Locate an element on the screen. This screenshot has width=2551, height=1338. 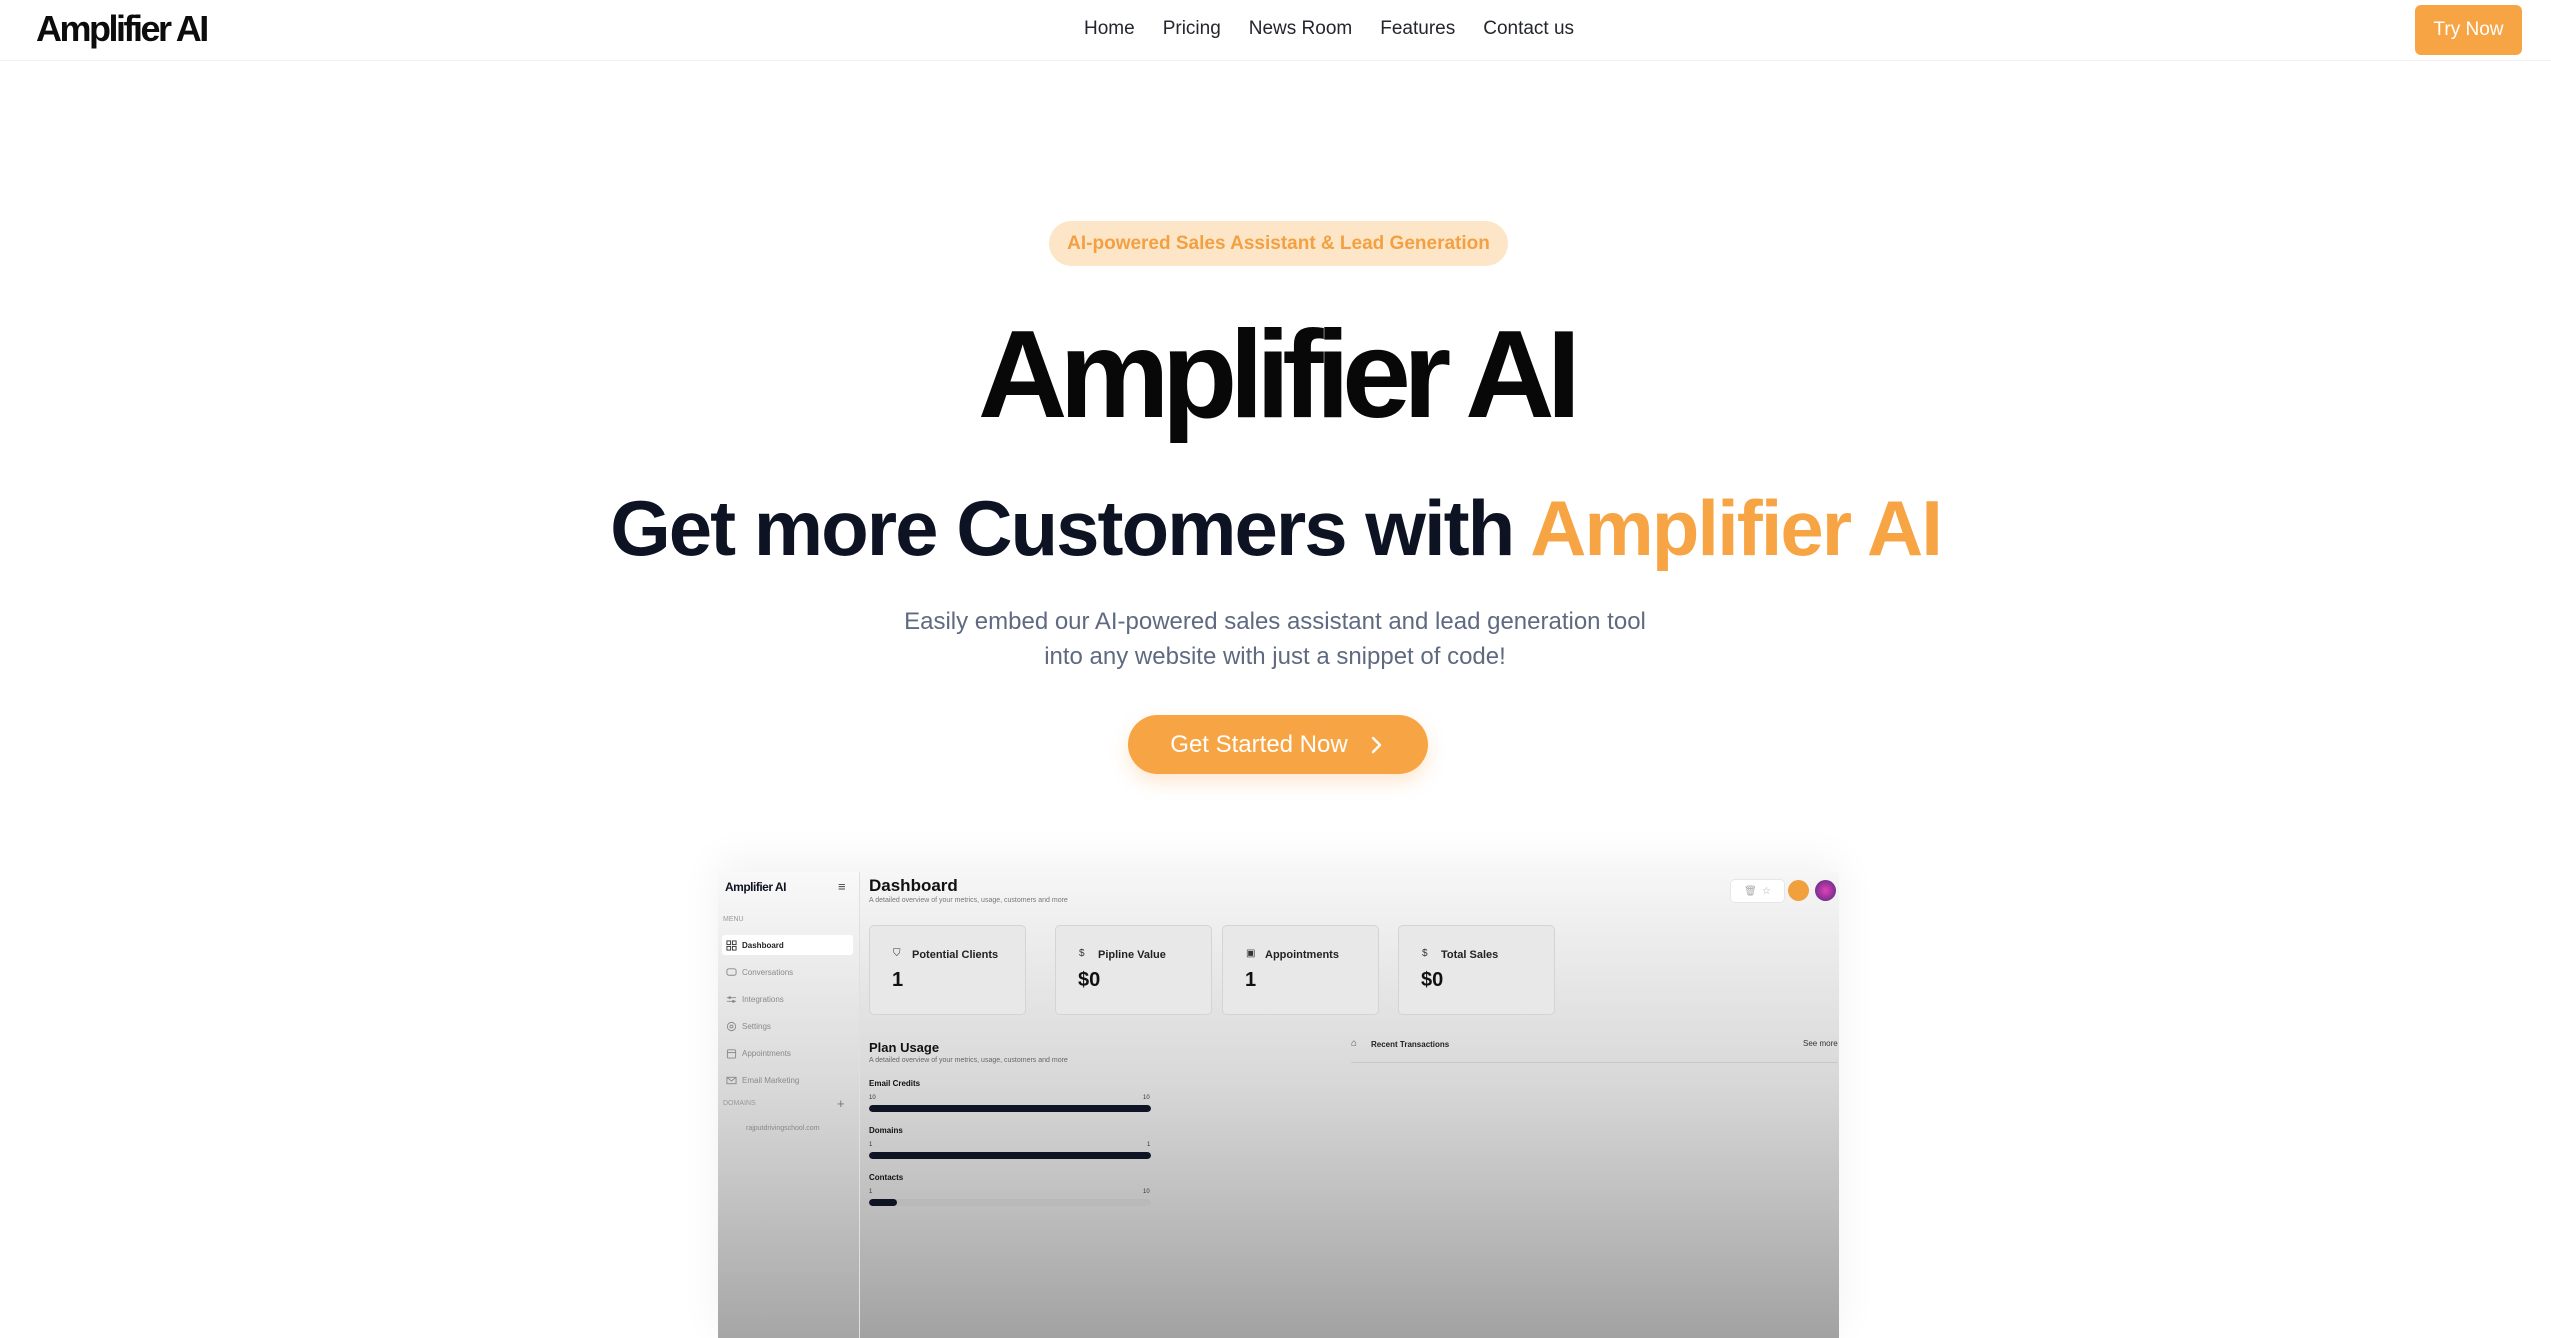
clients-icon: ⛉ is located at coordinates (897, 953).